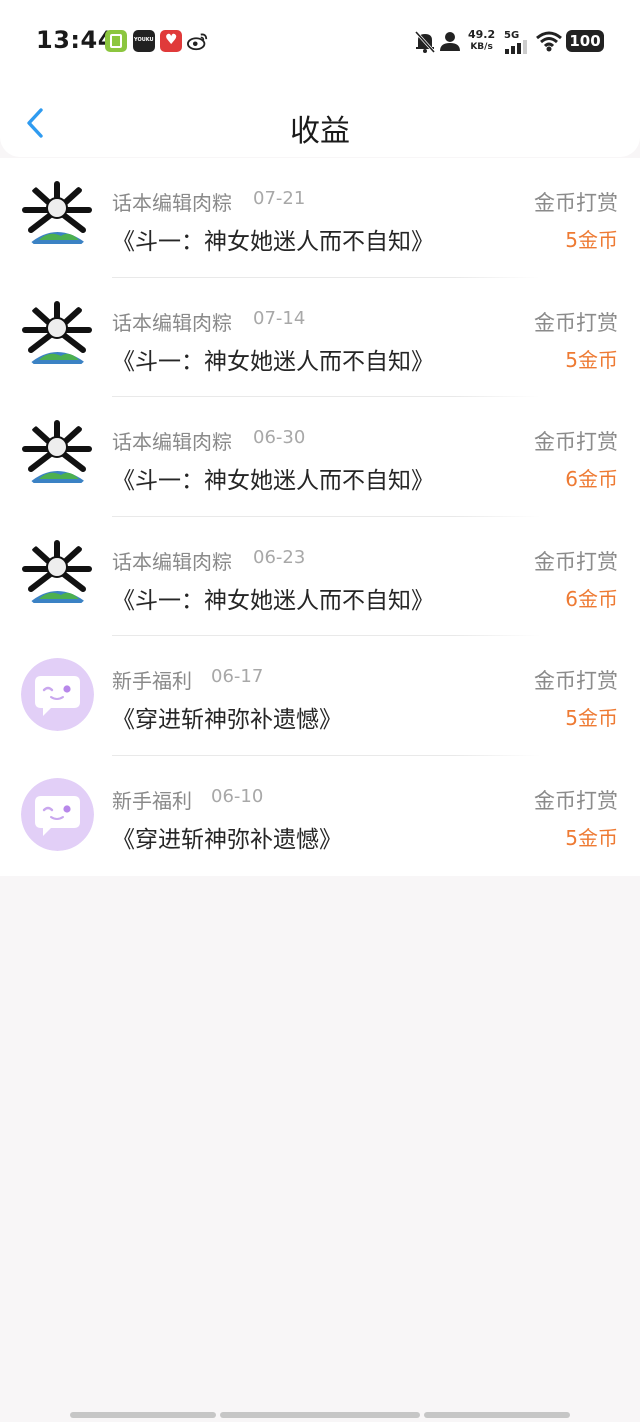 The image size is (640, 1422). I want to click on net-speed: 49.2 KB/s, so click(481, 41).